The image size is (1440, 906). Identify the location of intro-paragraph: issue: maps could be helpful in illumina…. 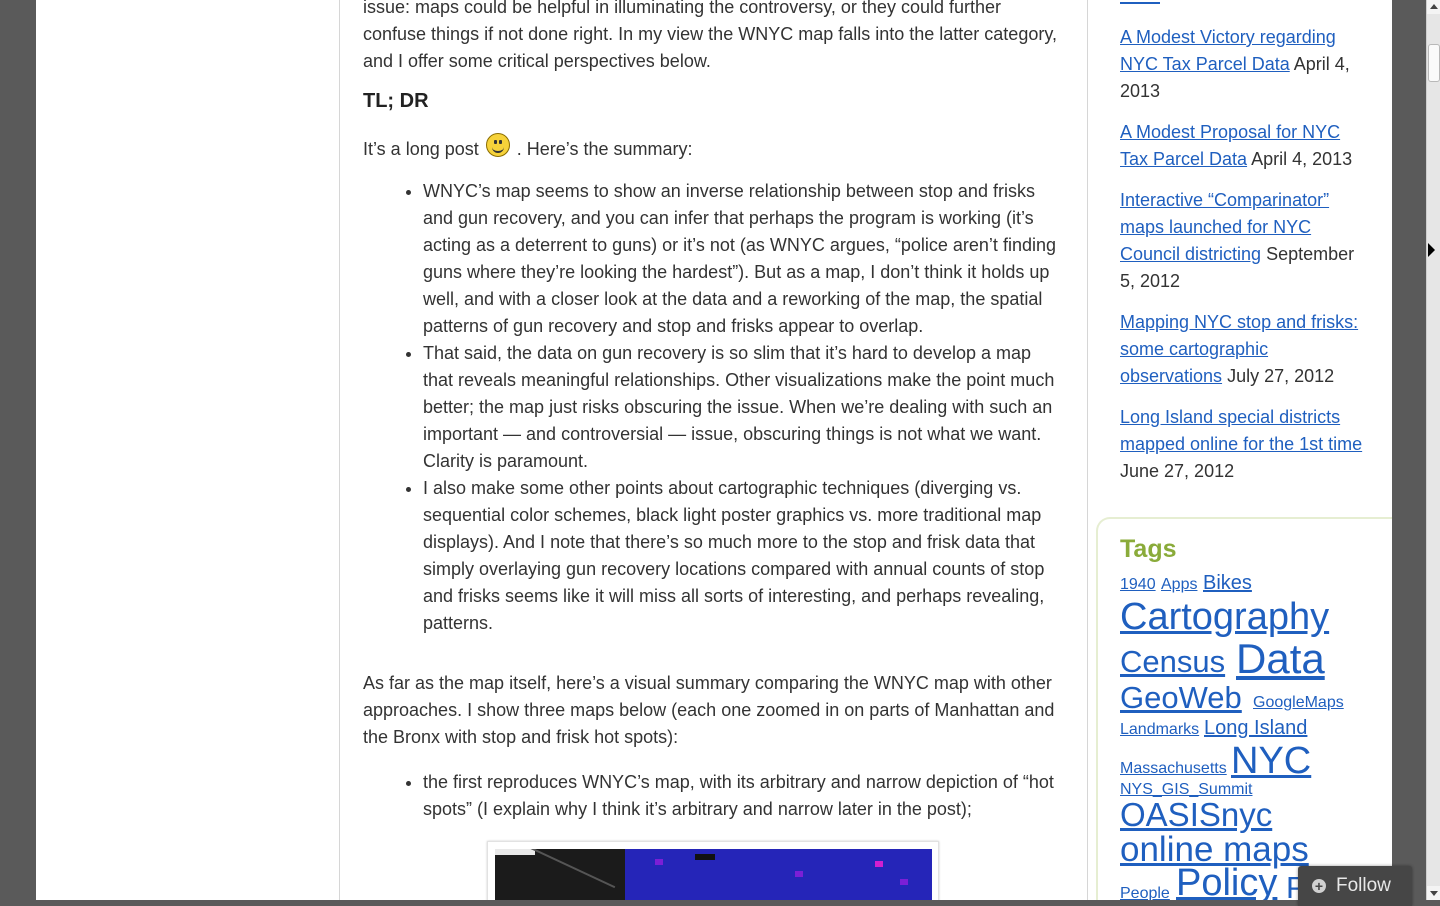
(710, 35).